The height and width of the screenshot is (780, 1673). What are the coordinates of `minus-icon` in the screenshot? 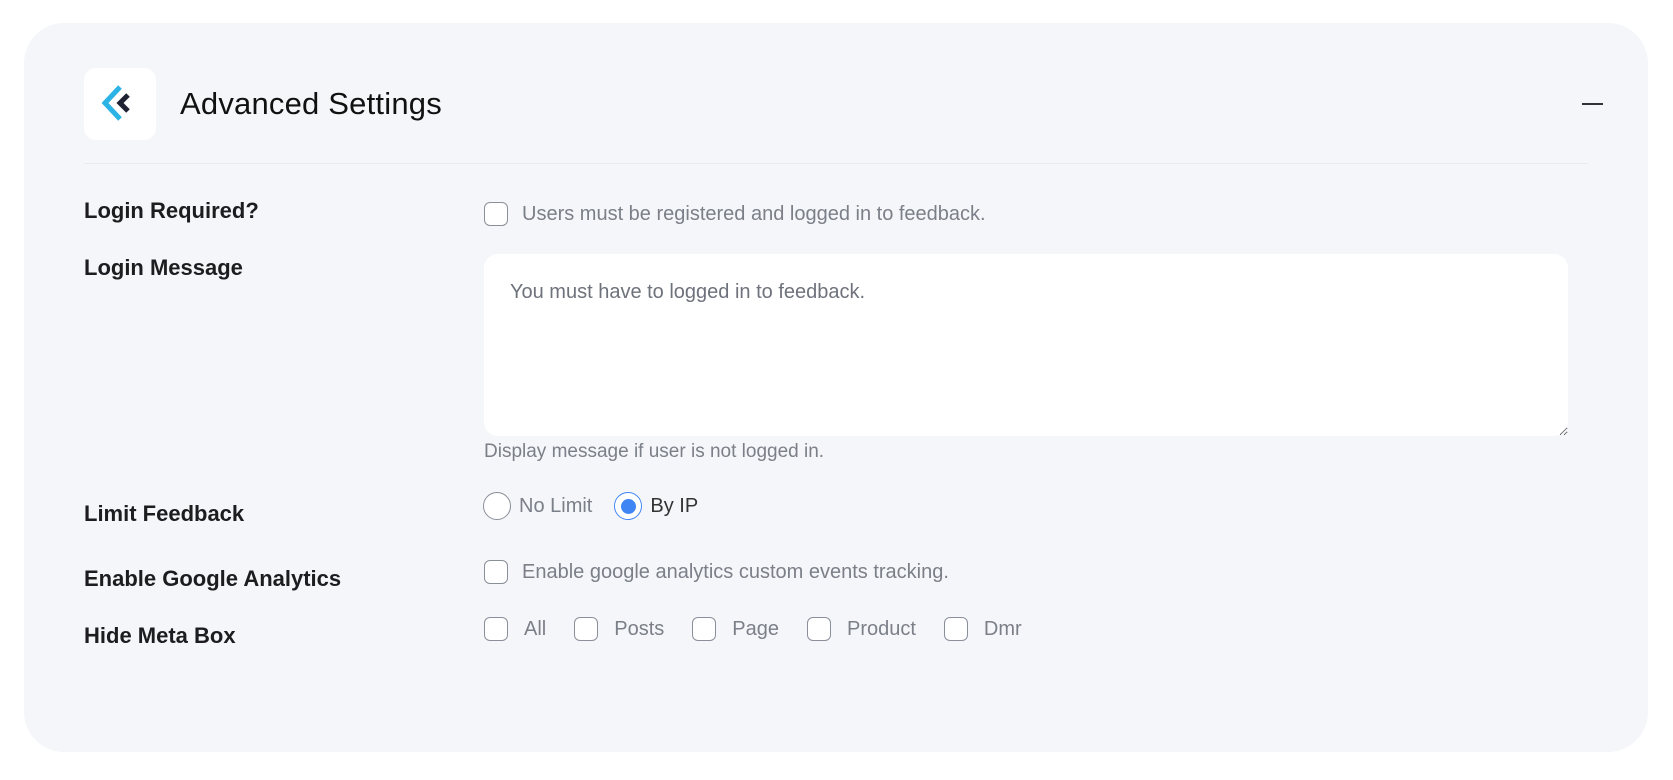 It's located at (1592, 104).